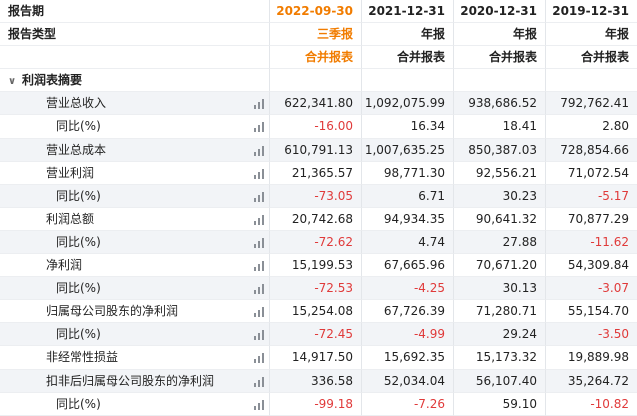 Image resolution: width=637 pixels, height=416 pixels. I want to click on value-cell: 336.58, so click(316, 381).